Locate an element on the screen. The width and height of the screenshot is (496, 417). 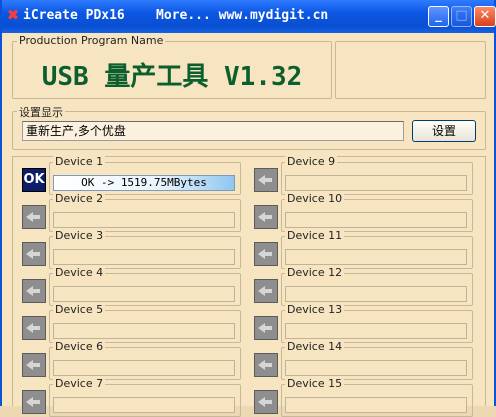
program-name-group: Production Program Name USB 量产工具 V1.32 is located at coordinates (172, 66).